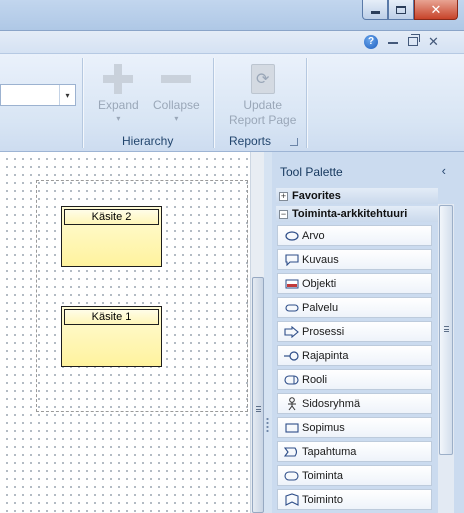 This screenshot has width=464, height=513. I want to click on window-close-button: ✕, so click(436, 10).